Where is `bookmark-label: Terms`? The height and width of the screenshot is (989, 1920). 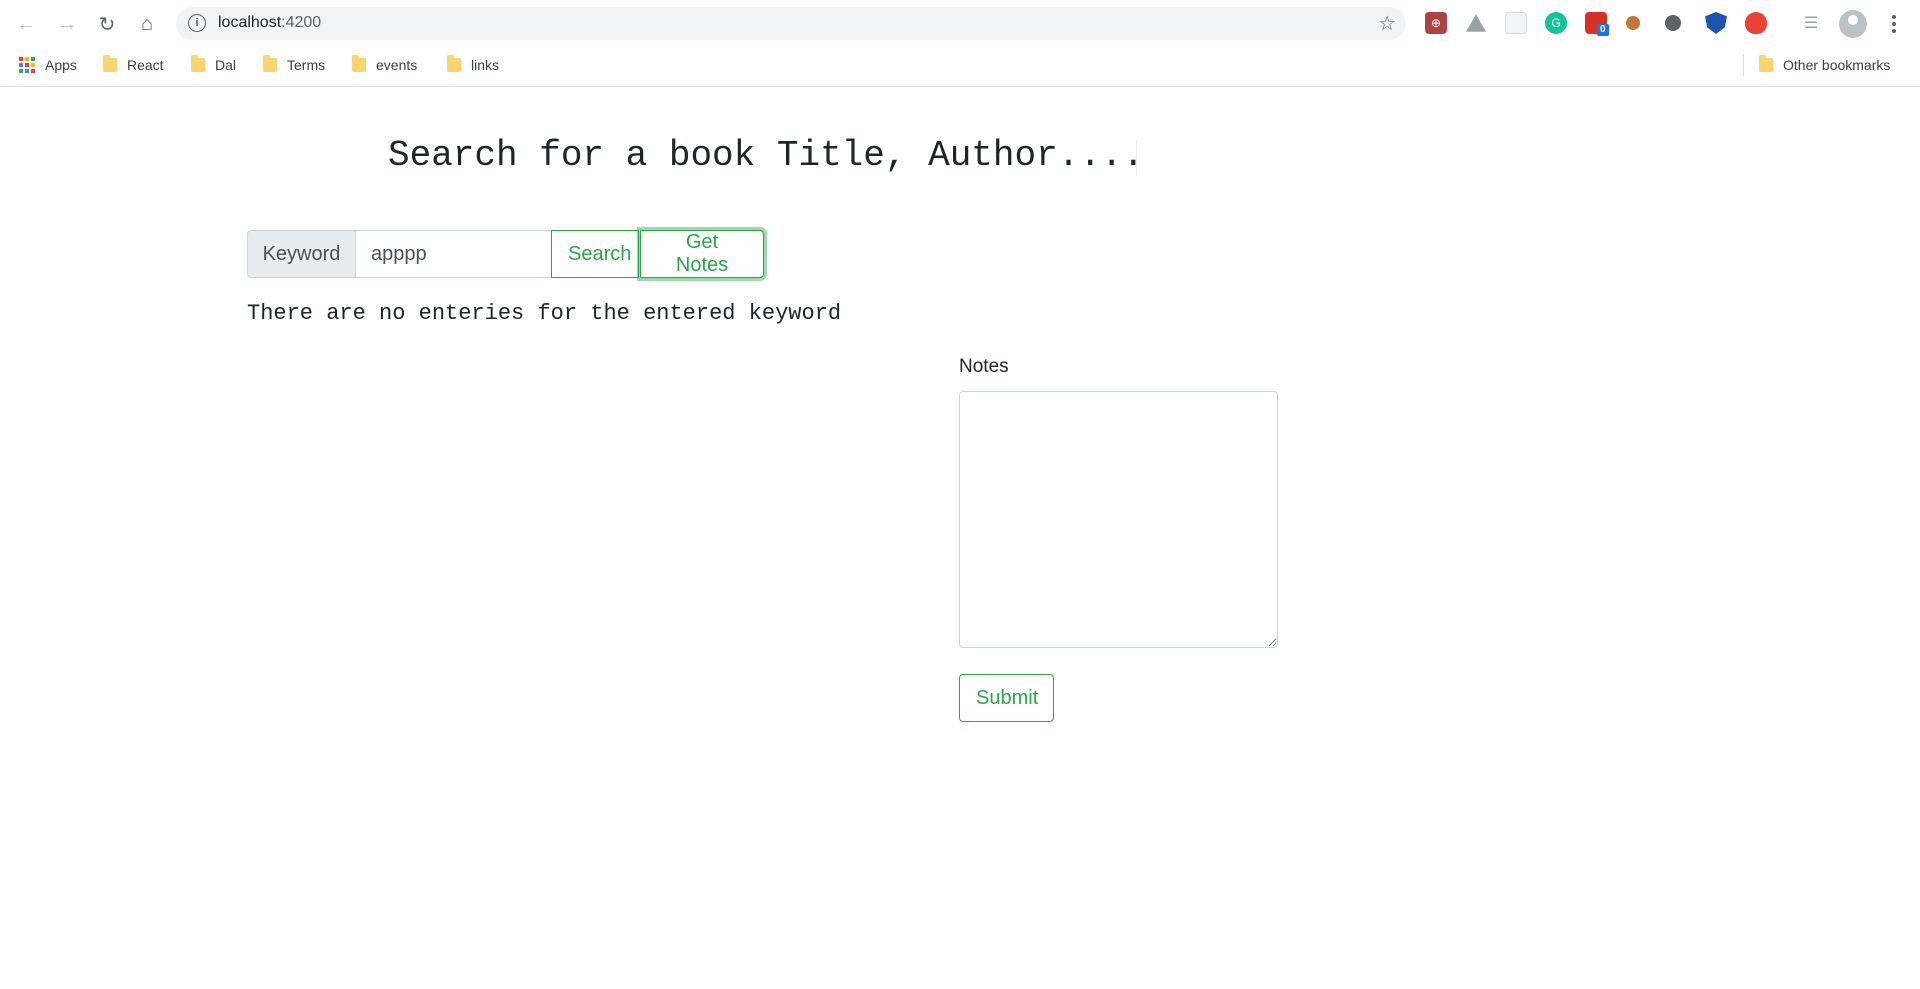 bookmark-label: Terms is located at coordinates (306, 65).